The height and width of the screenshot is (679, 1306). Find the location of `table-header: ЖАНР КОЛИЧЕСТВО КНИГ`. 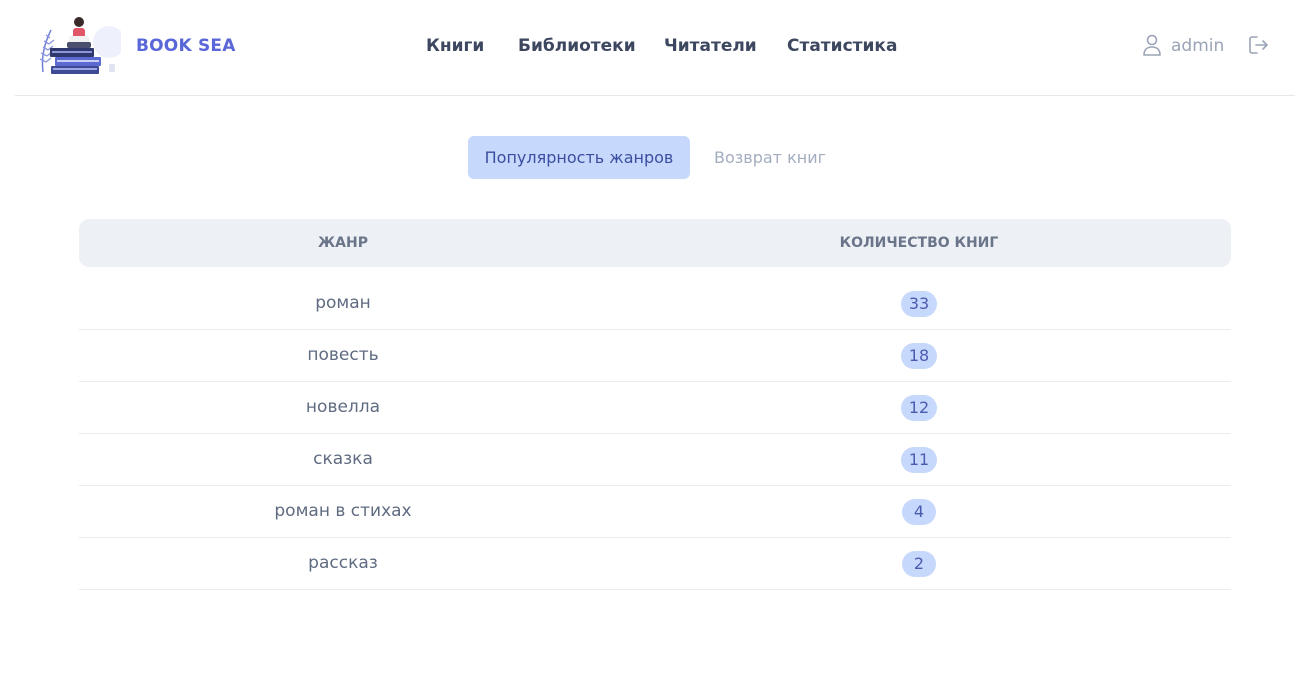

table-header: ЖАНР КОЛИЧЕСТВО КНИГ is located at coordinates (655, 243).